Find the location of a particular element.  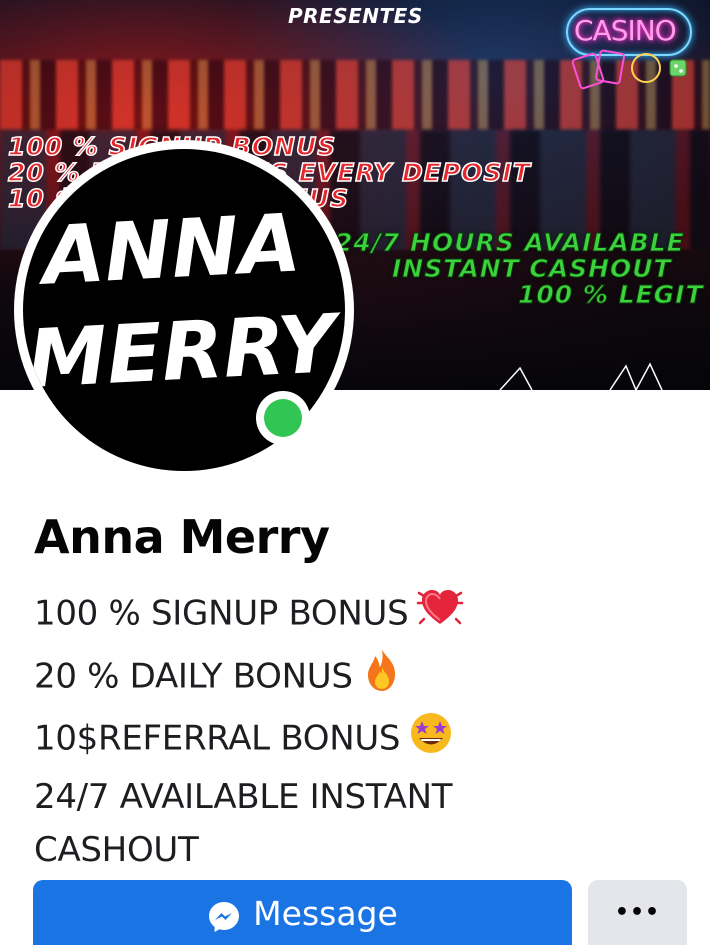

casino-neon-sign: CASINO is located at coordinates (629, 51).